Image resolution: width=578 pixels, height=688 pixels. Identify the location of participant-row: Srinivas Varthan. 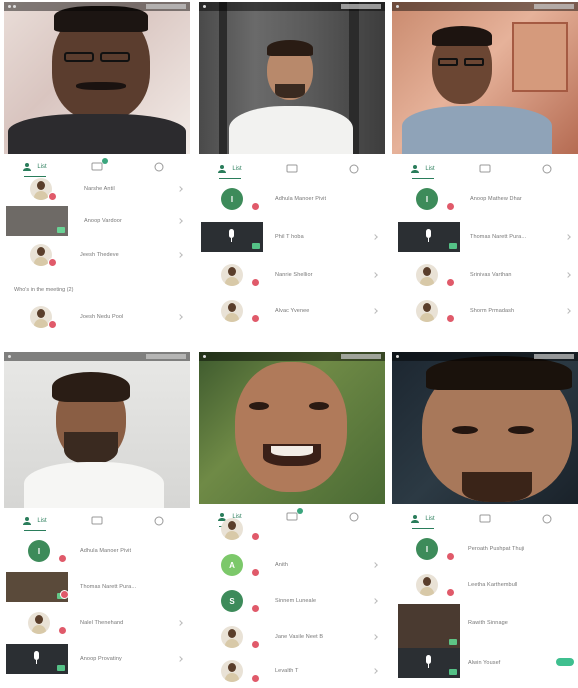
(485, 277).